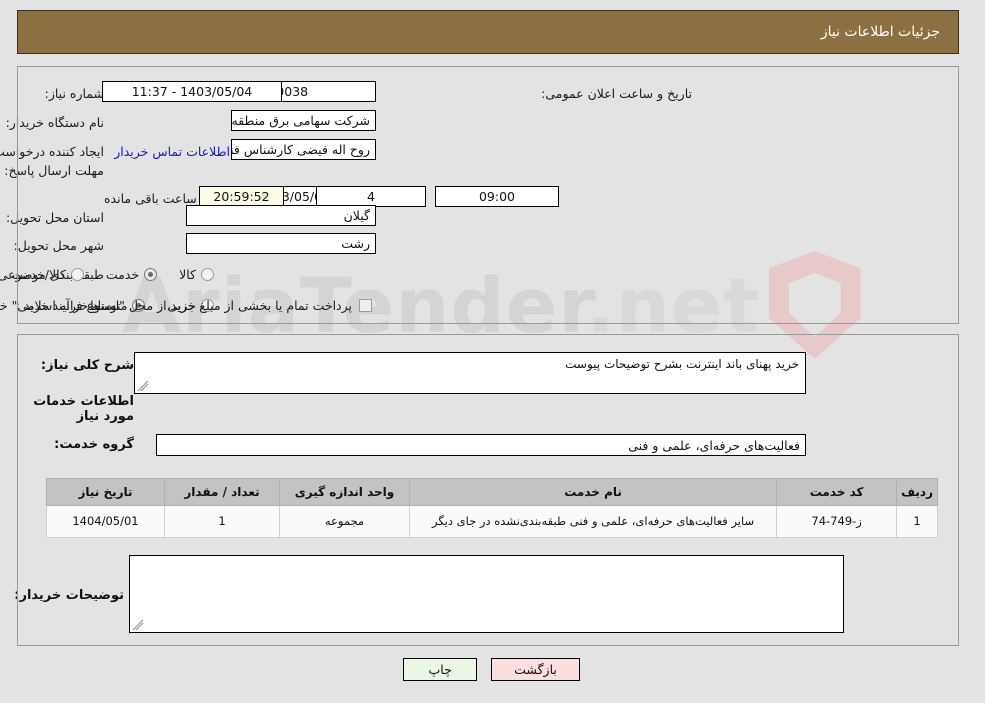  I want to click on page-title: جزئیات اطلاعات نیاز, so click(881, 32).